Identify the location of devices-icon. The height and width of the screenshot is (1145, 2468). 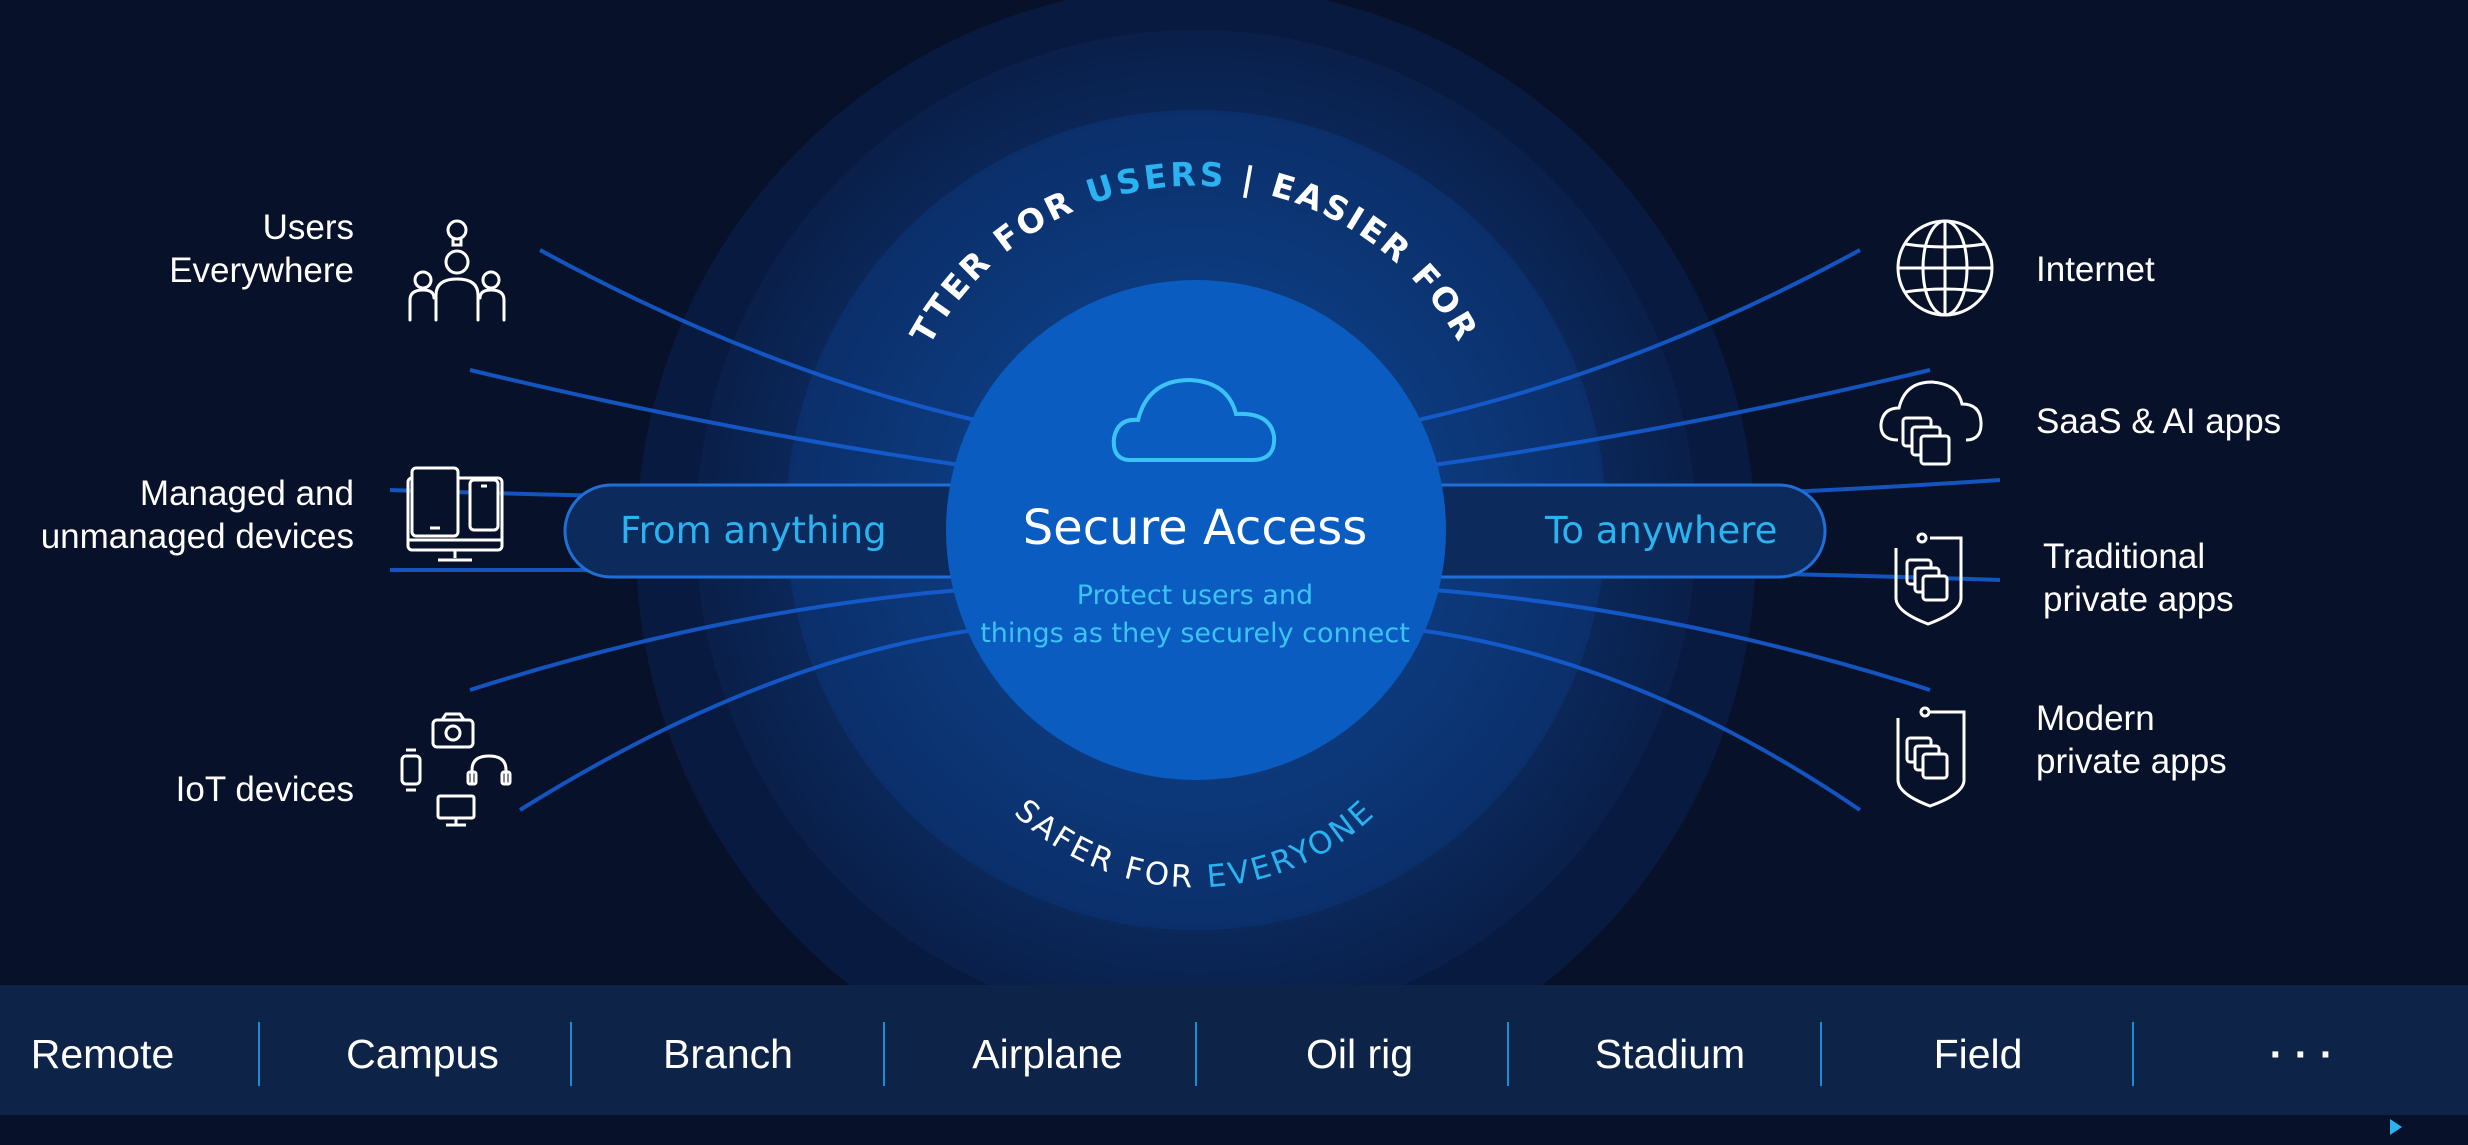
(455, 514).